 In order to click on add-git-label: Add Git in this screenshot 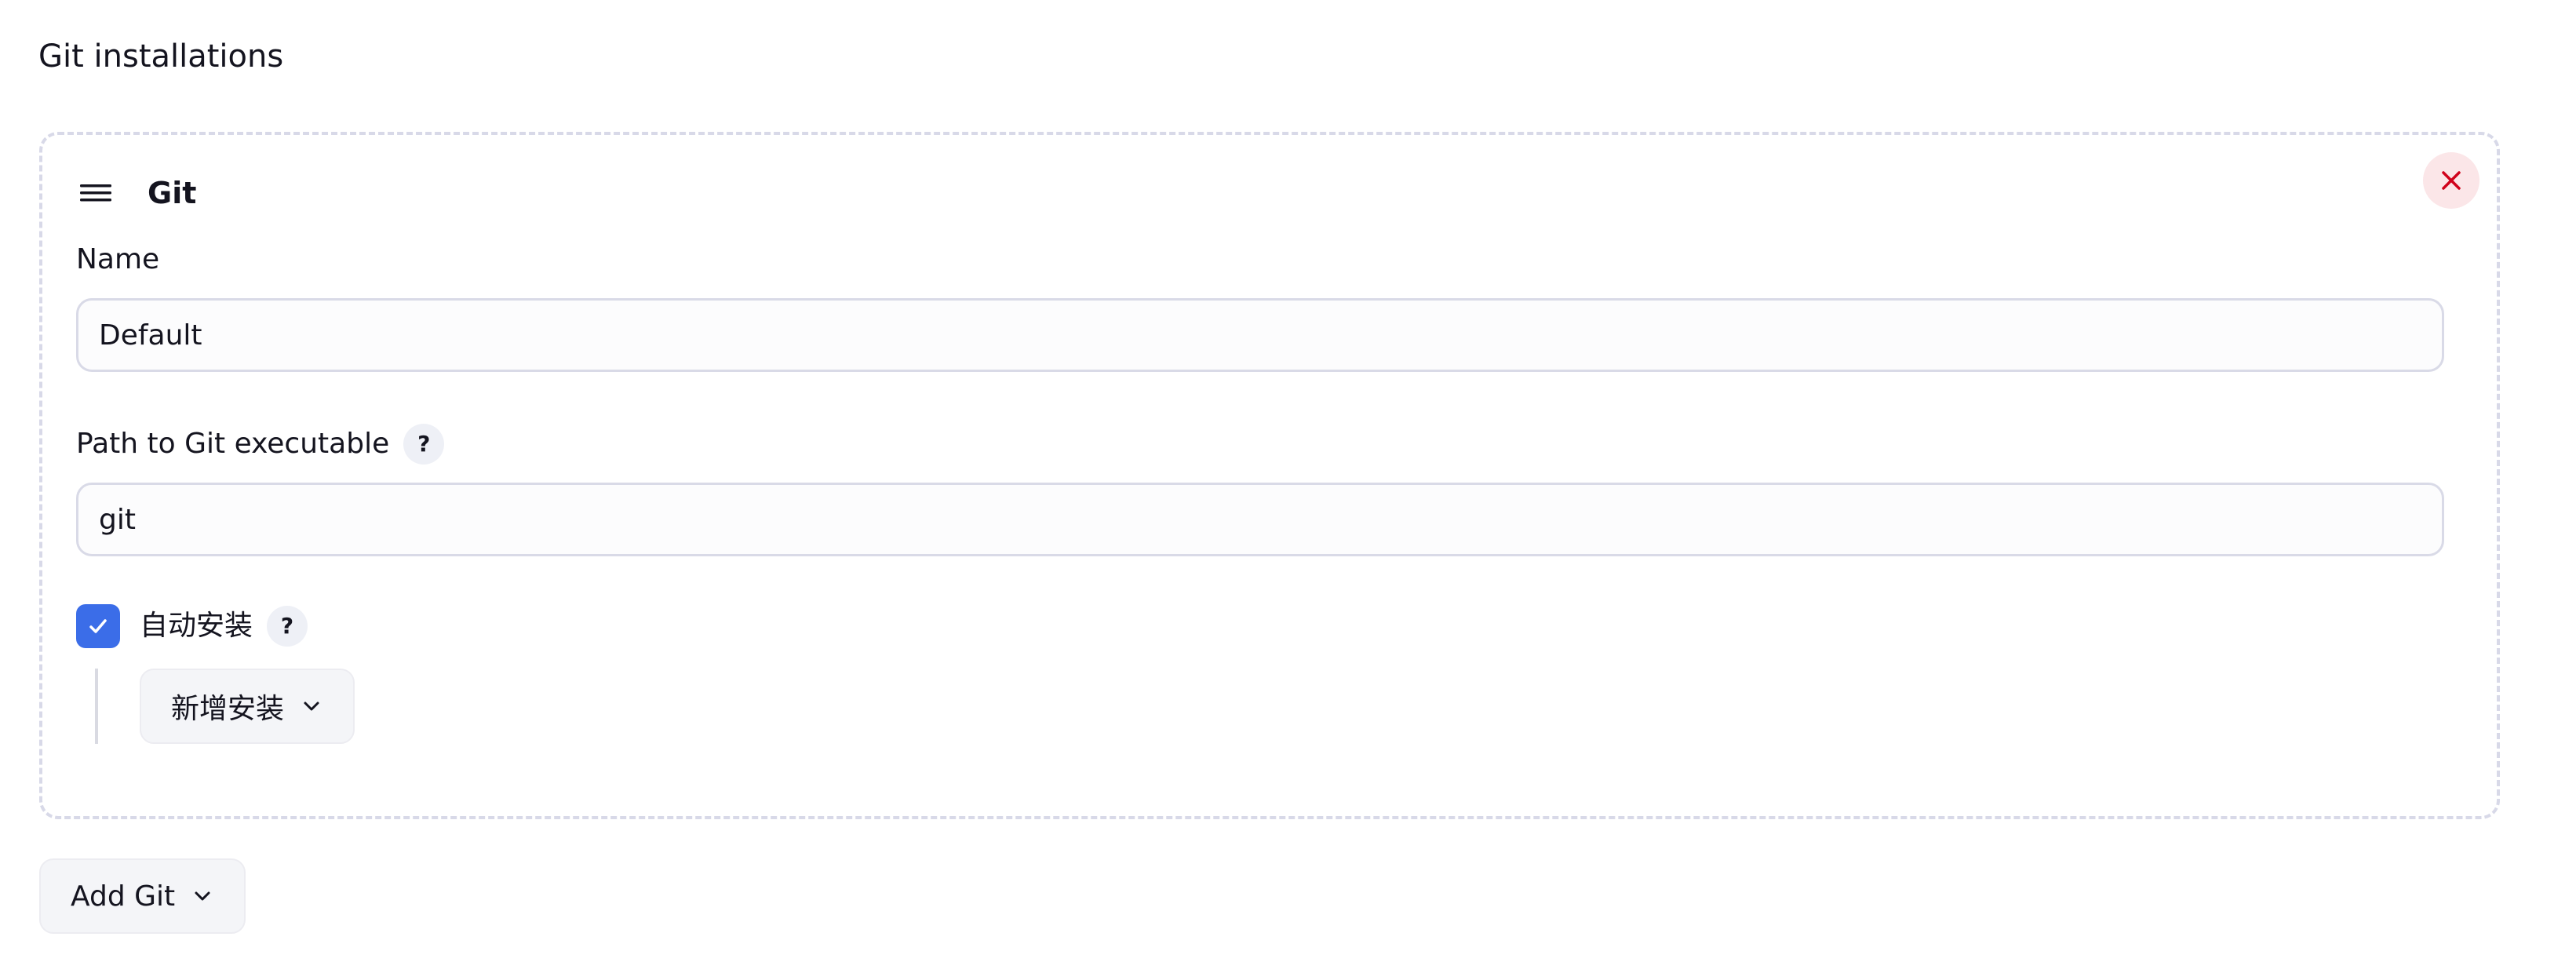, I will do `click(123, 896)`.